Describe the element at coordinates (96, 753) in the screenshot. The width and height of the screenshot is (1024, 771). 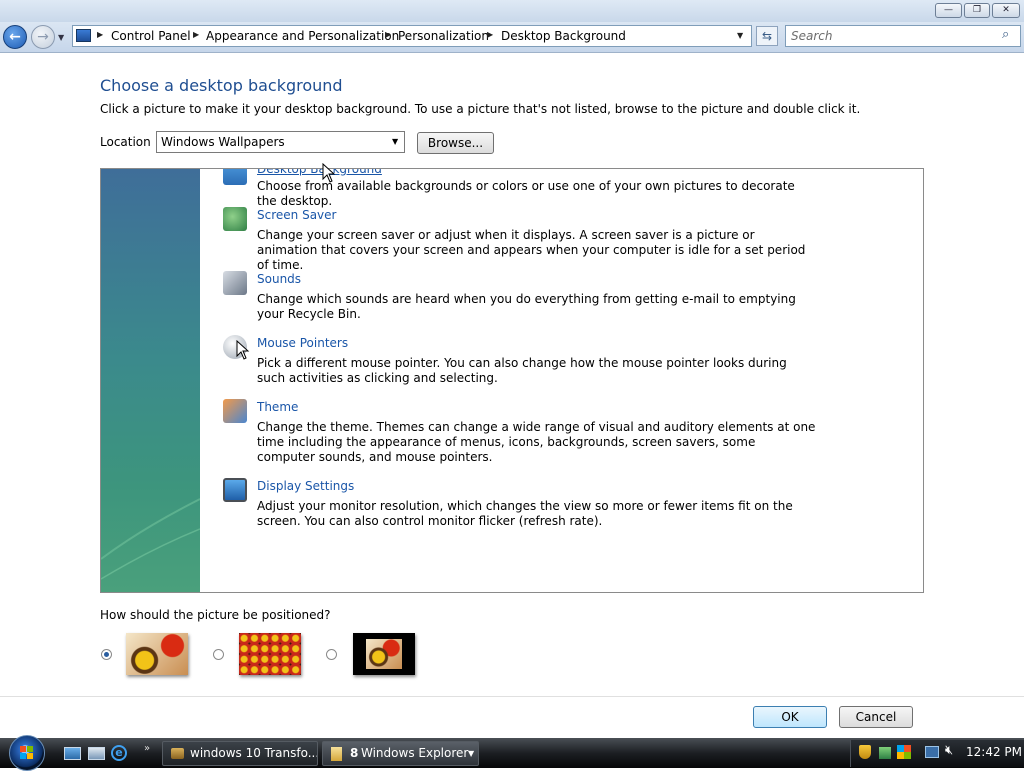
I see `switch-windows-icon` at that location.